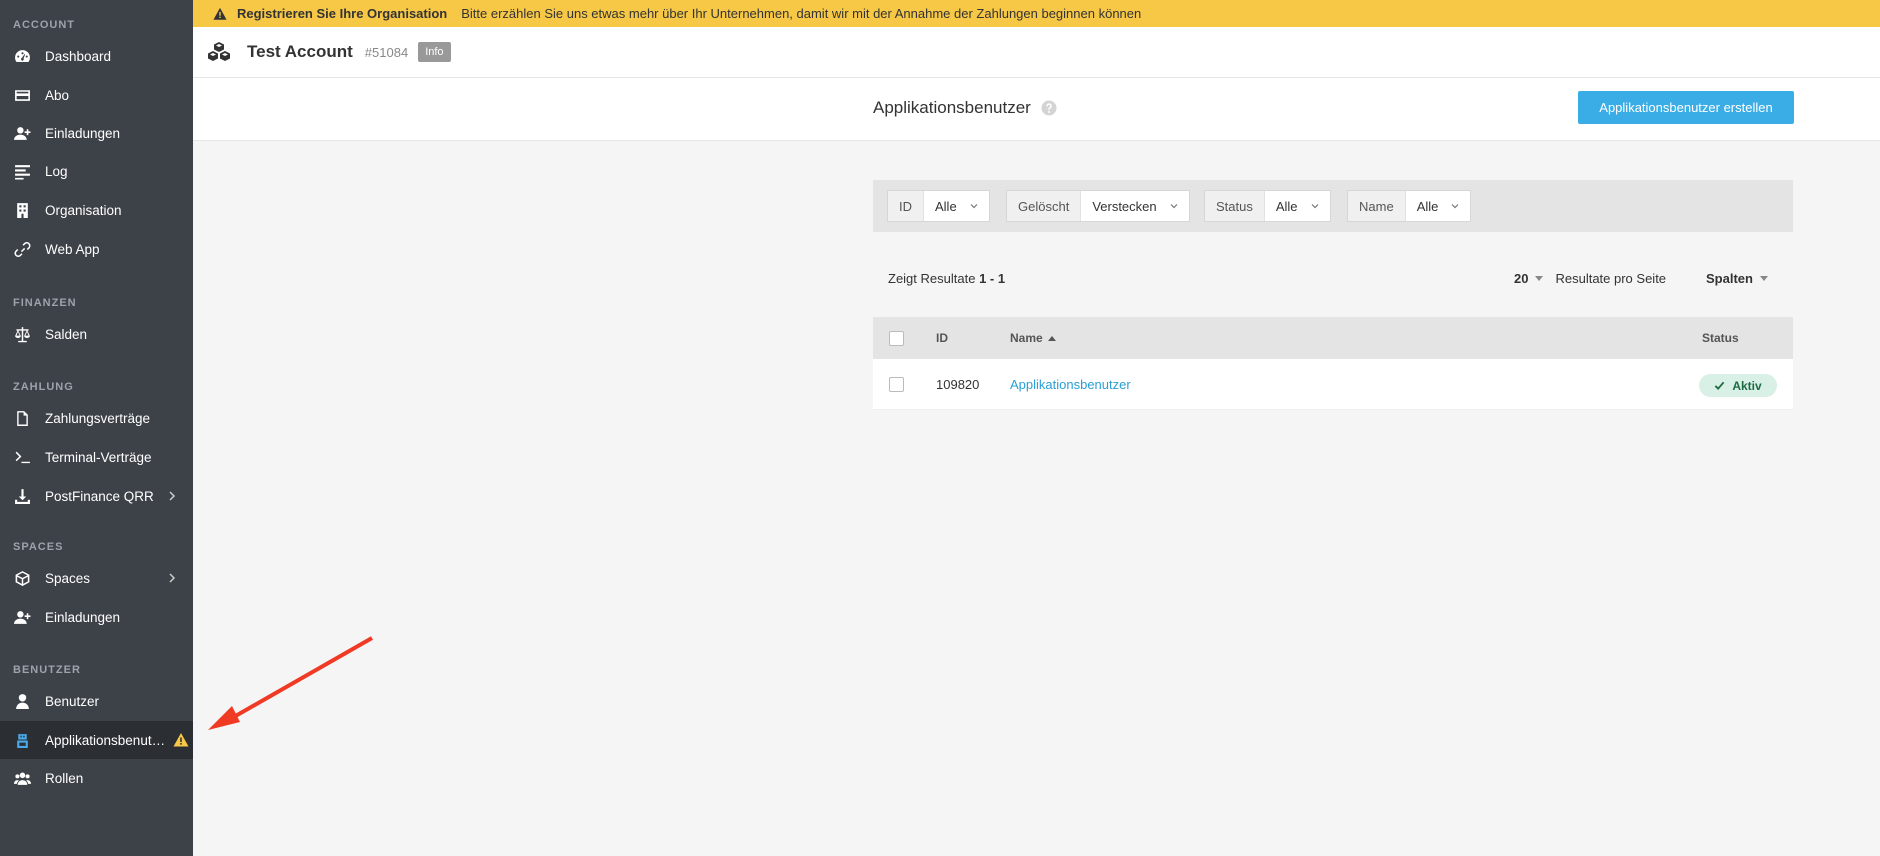 This screenshot has height=856, width=1880. What do you see at coordinates (1377, 206) in the screenshot?
I see `filter-label: Name` at bounding box center [1377, 206].